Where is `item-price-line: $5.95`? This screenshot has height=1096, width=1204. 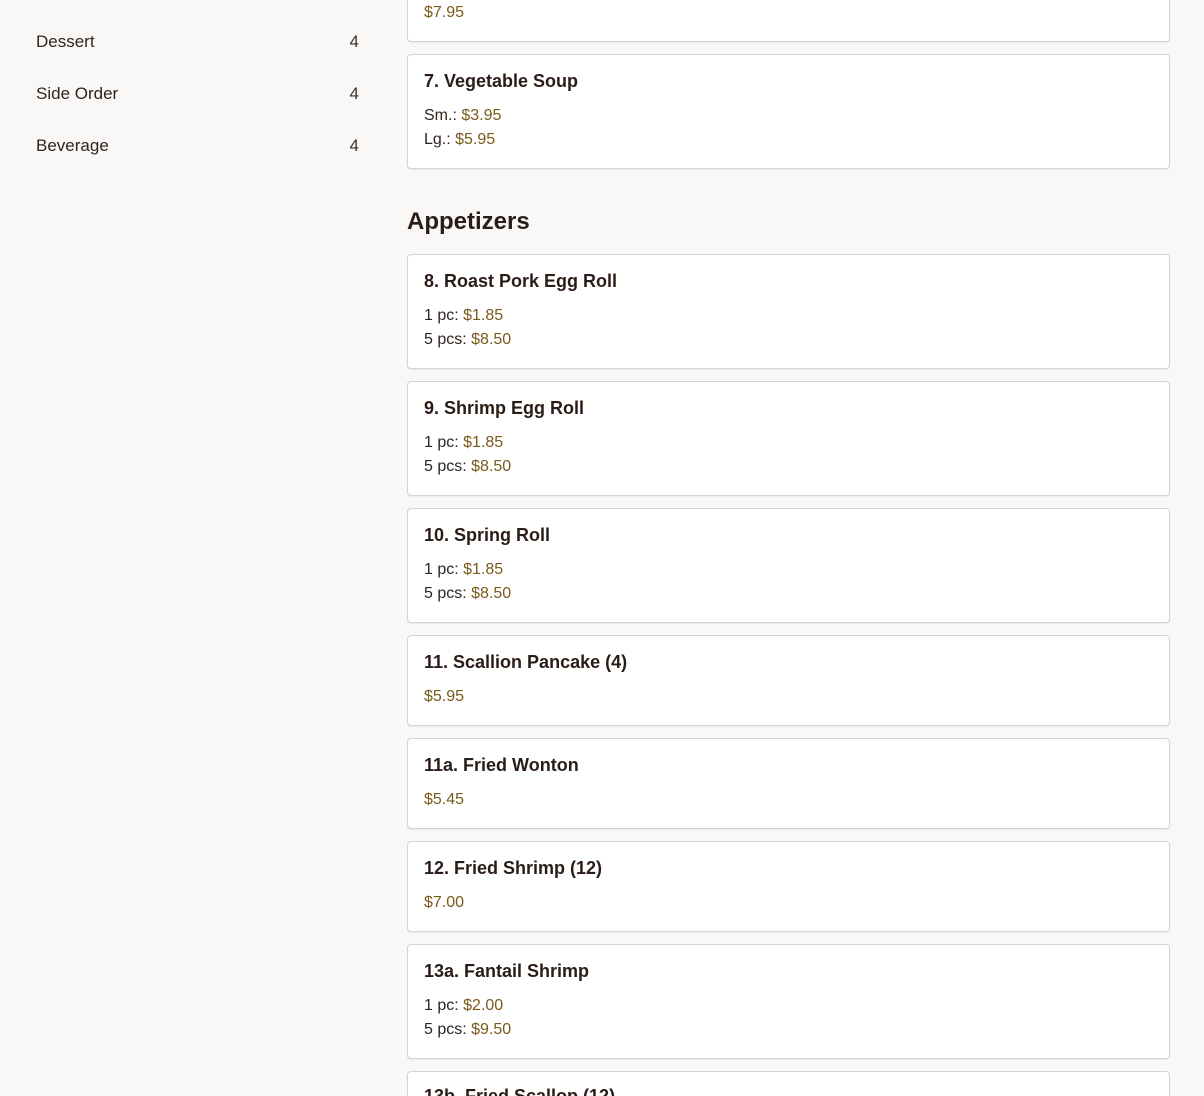 item-price-line: $5.95 is located at coordinates (444, 697).